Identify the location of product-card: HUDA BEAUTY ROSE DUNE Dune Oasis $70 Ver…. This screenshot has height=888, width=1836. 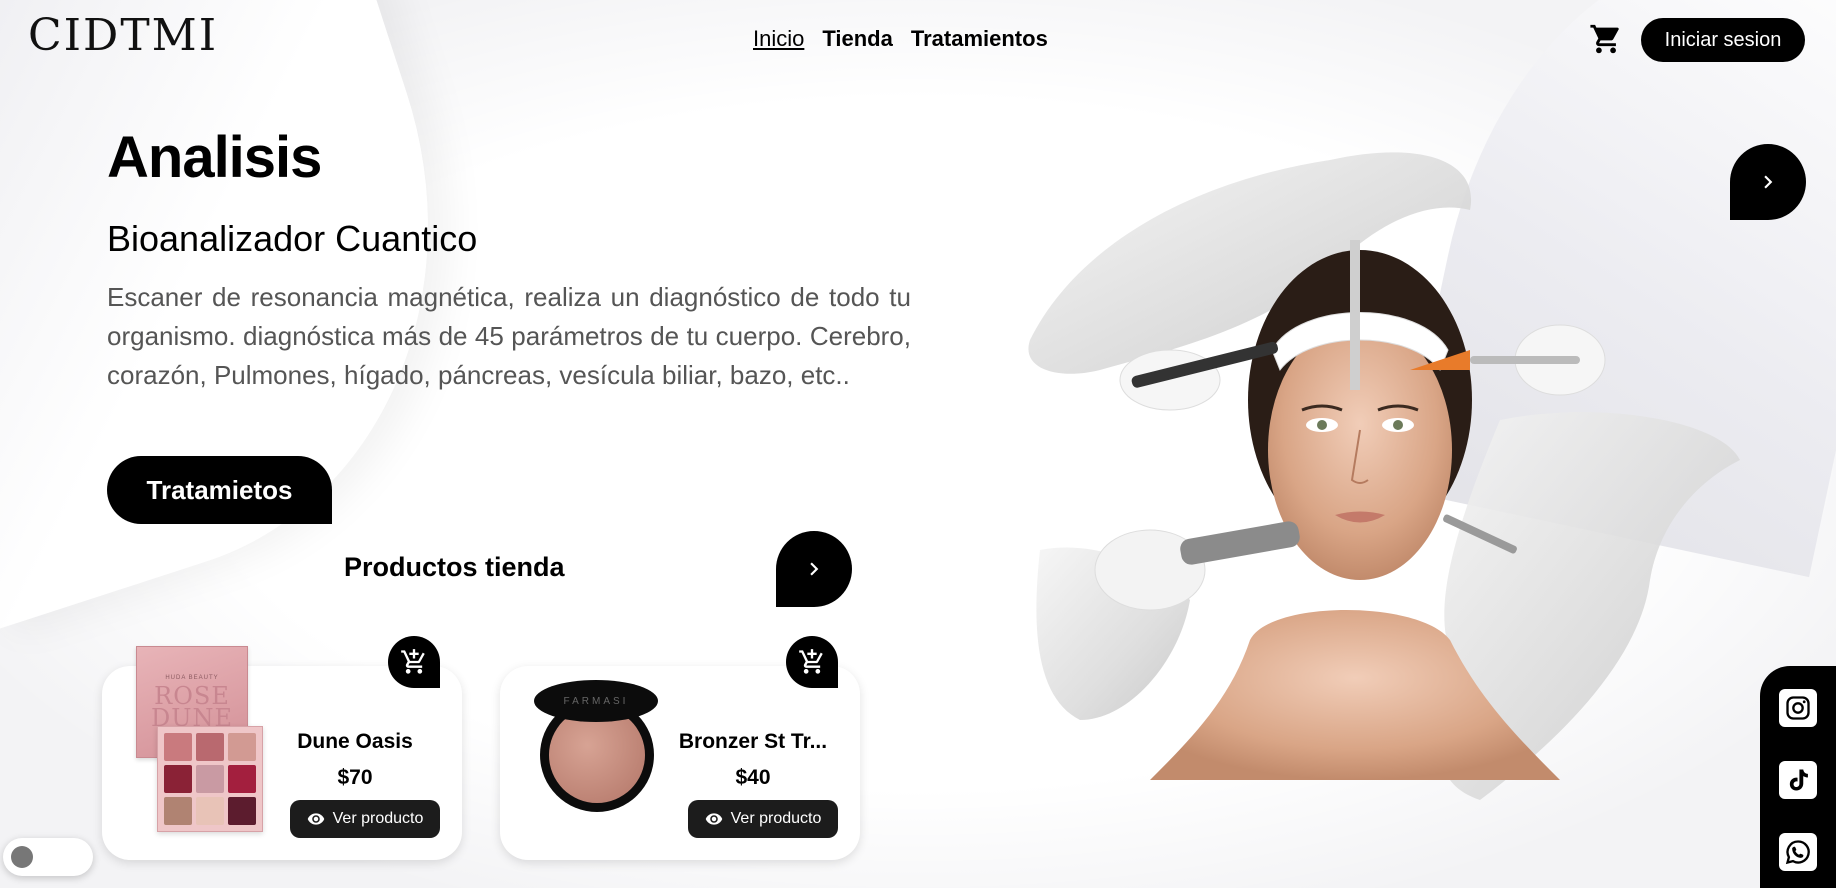
(282, 748).